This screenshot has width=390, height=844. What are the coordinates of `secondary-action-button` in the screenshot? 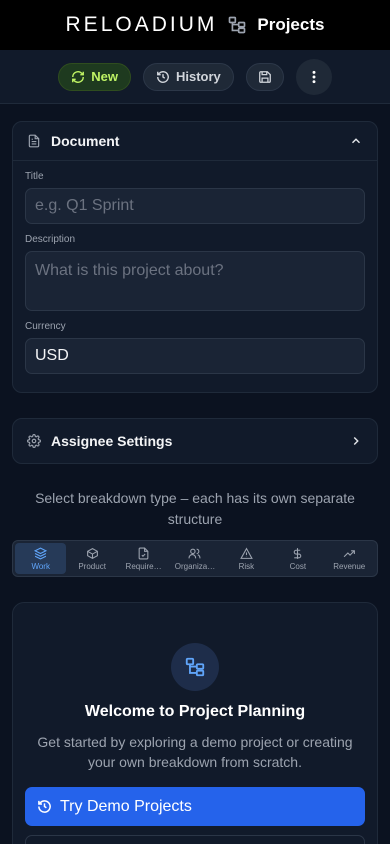 It's located at (195, 839).